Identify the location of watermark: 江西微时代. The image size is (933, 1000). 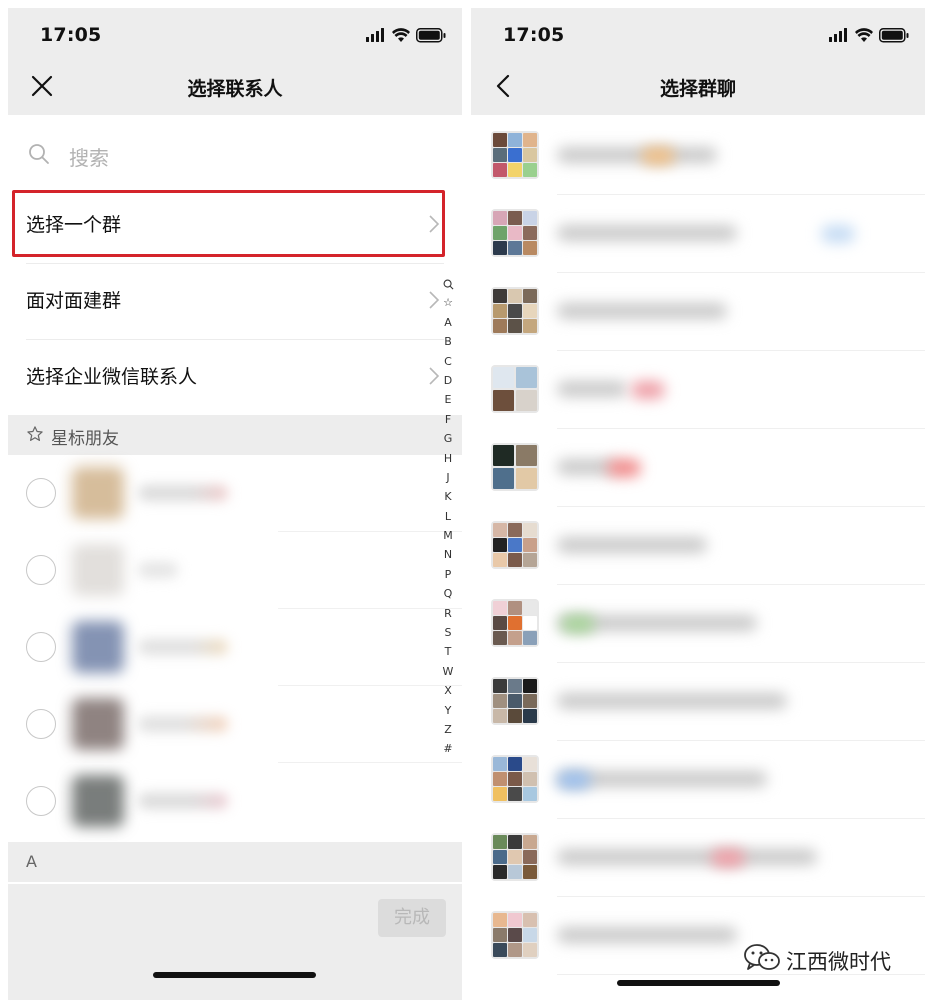
(827, 960).